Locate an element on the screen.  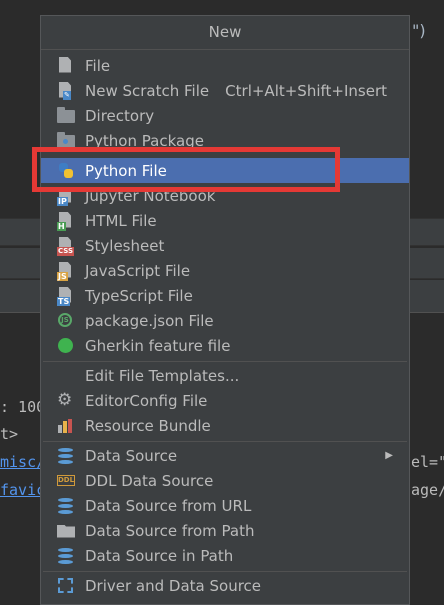
console-line: el=" is located at coordinates (427, 462).